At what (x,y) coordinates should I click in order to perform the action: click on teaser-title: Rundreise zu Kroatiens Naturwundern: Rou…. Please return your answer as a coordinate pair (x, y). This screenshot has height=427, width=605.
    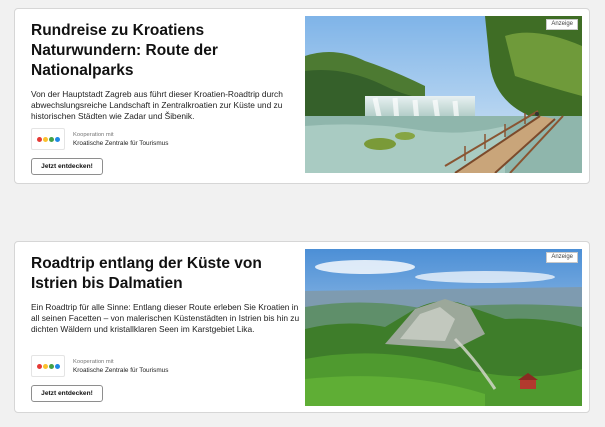
    Looking at the image, I should click on (166, 51).